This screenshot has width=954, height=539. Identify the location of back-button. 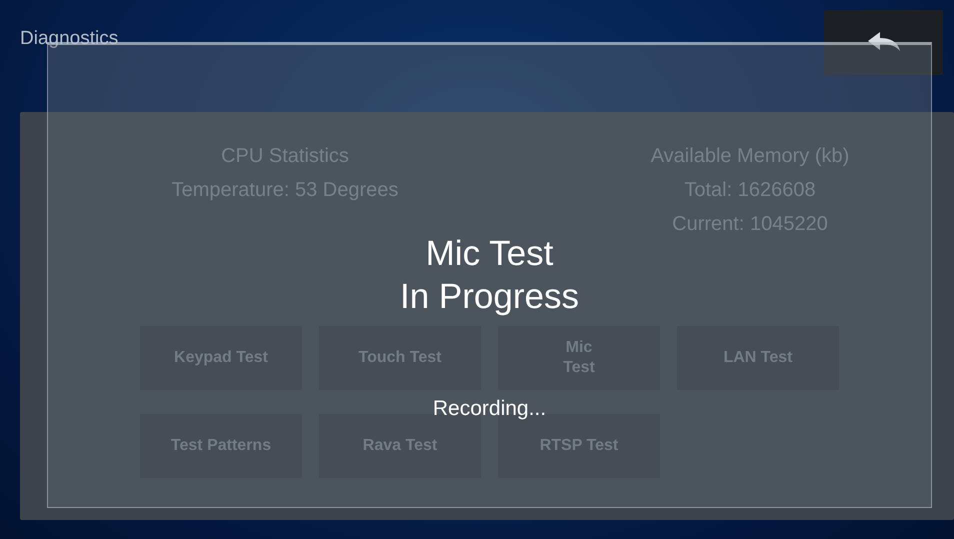
(883, 42).